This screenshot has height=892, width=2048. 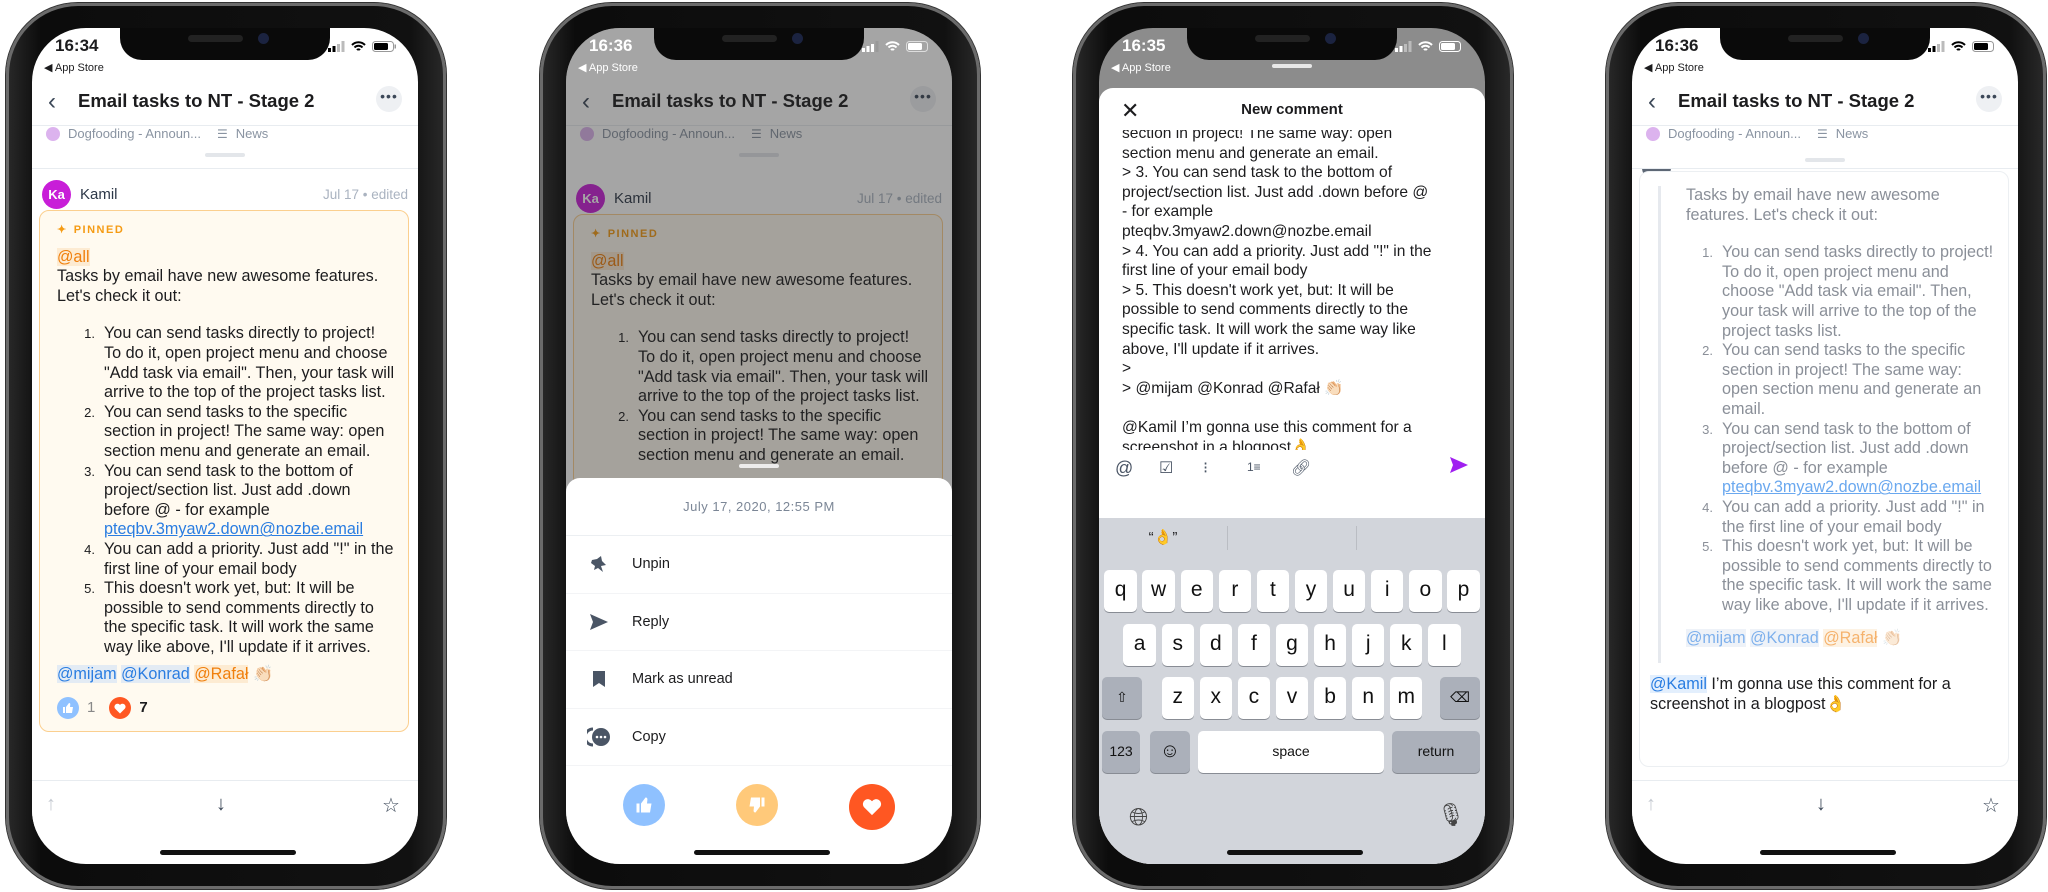 I want to click on checklist-icon: ☑, so click(x=1166, y=468).